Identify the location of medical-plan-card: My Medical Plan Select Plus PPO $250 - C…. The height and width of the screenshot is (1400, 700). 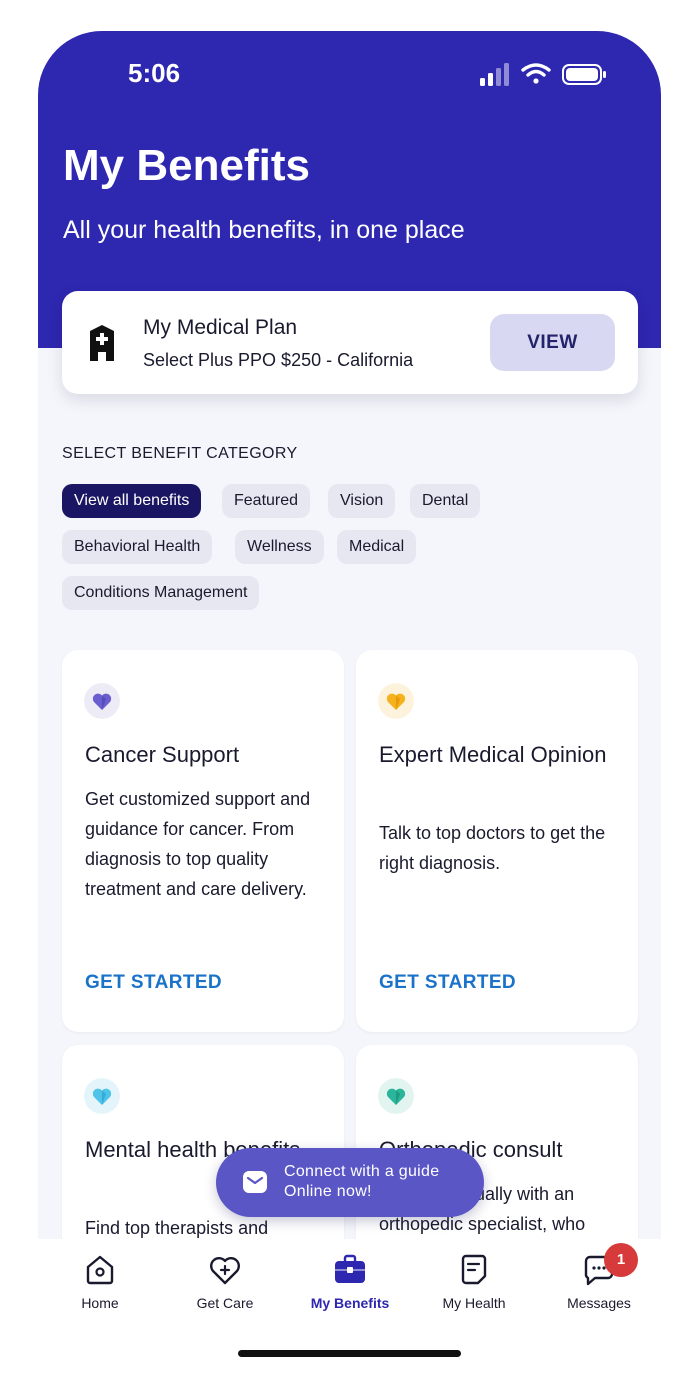
(350, 342).